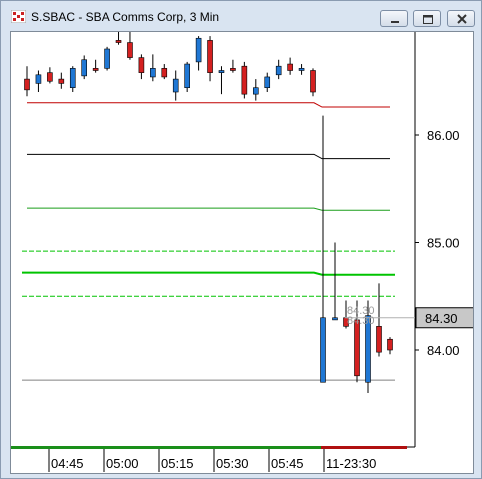  What do you see at coordinates (208, 209) in the screenshot?
I see `level-line-green-level` at bounding box center [208, 209].